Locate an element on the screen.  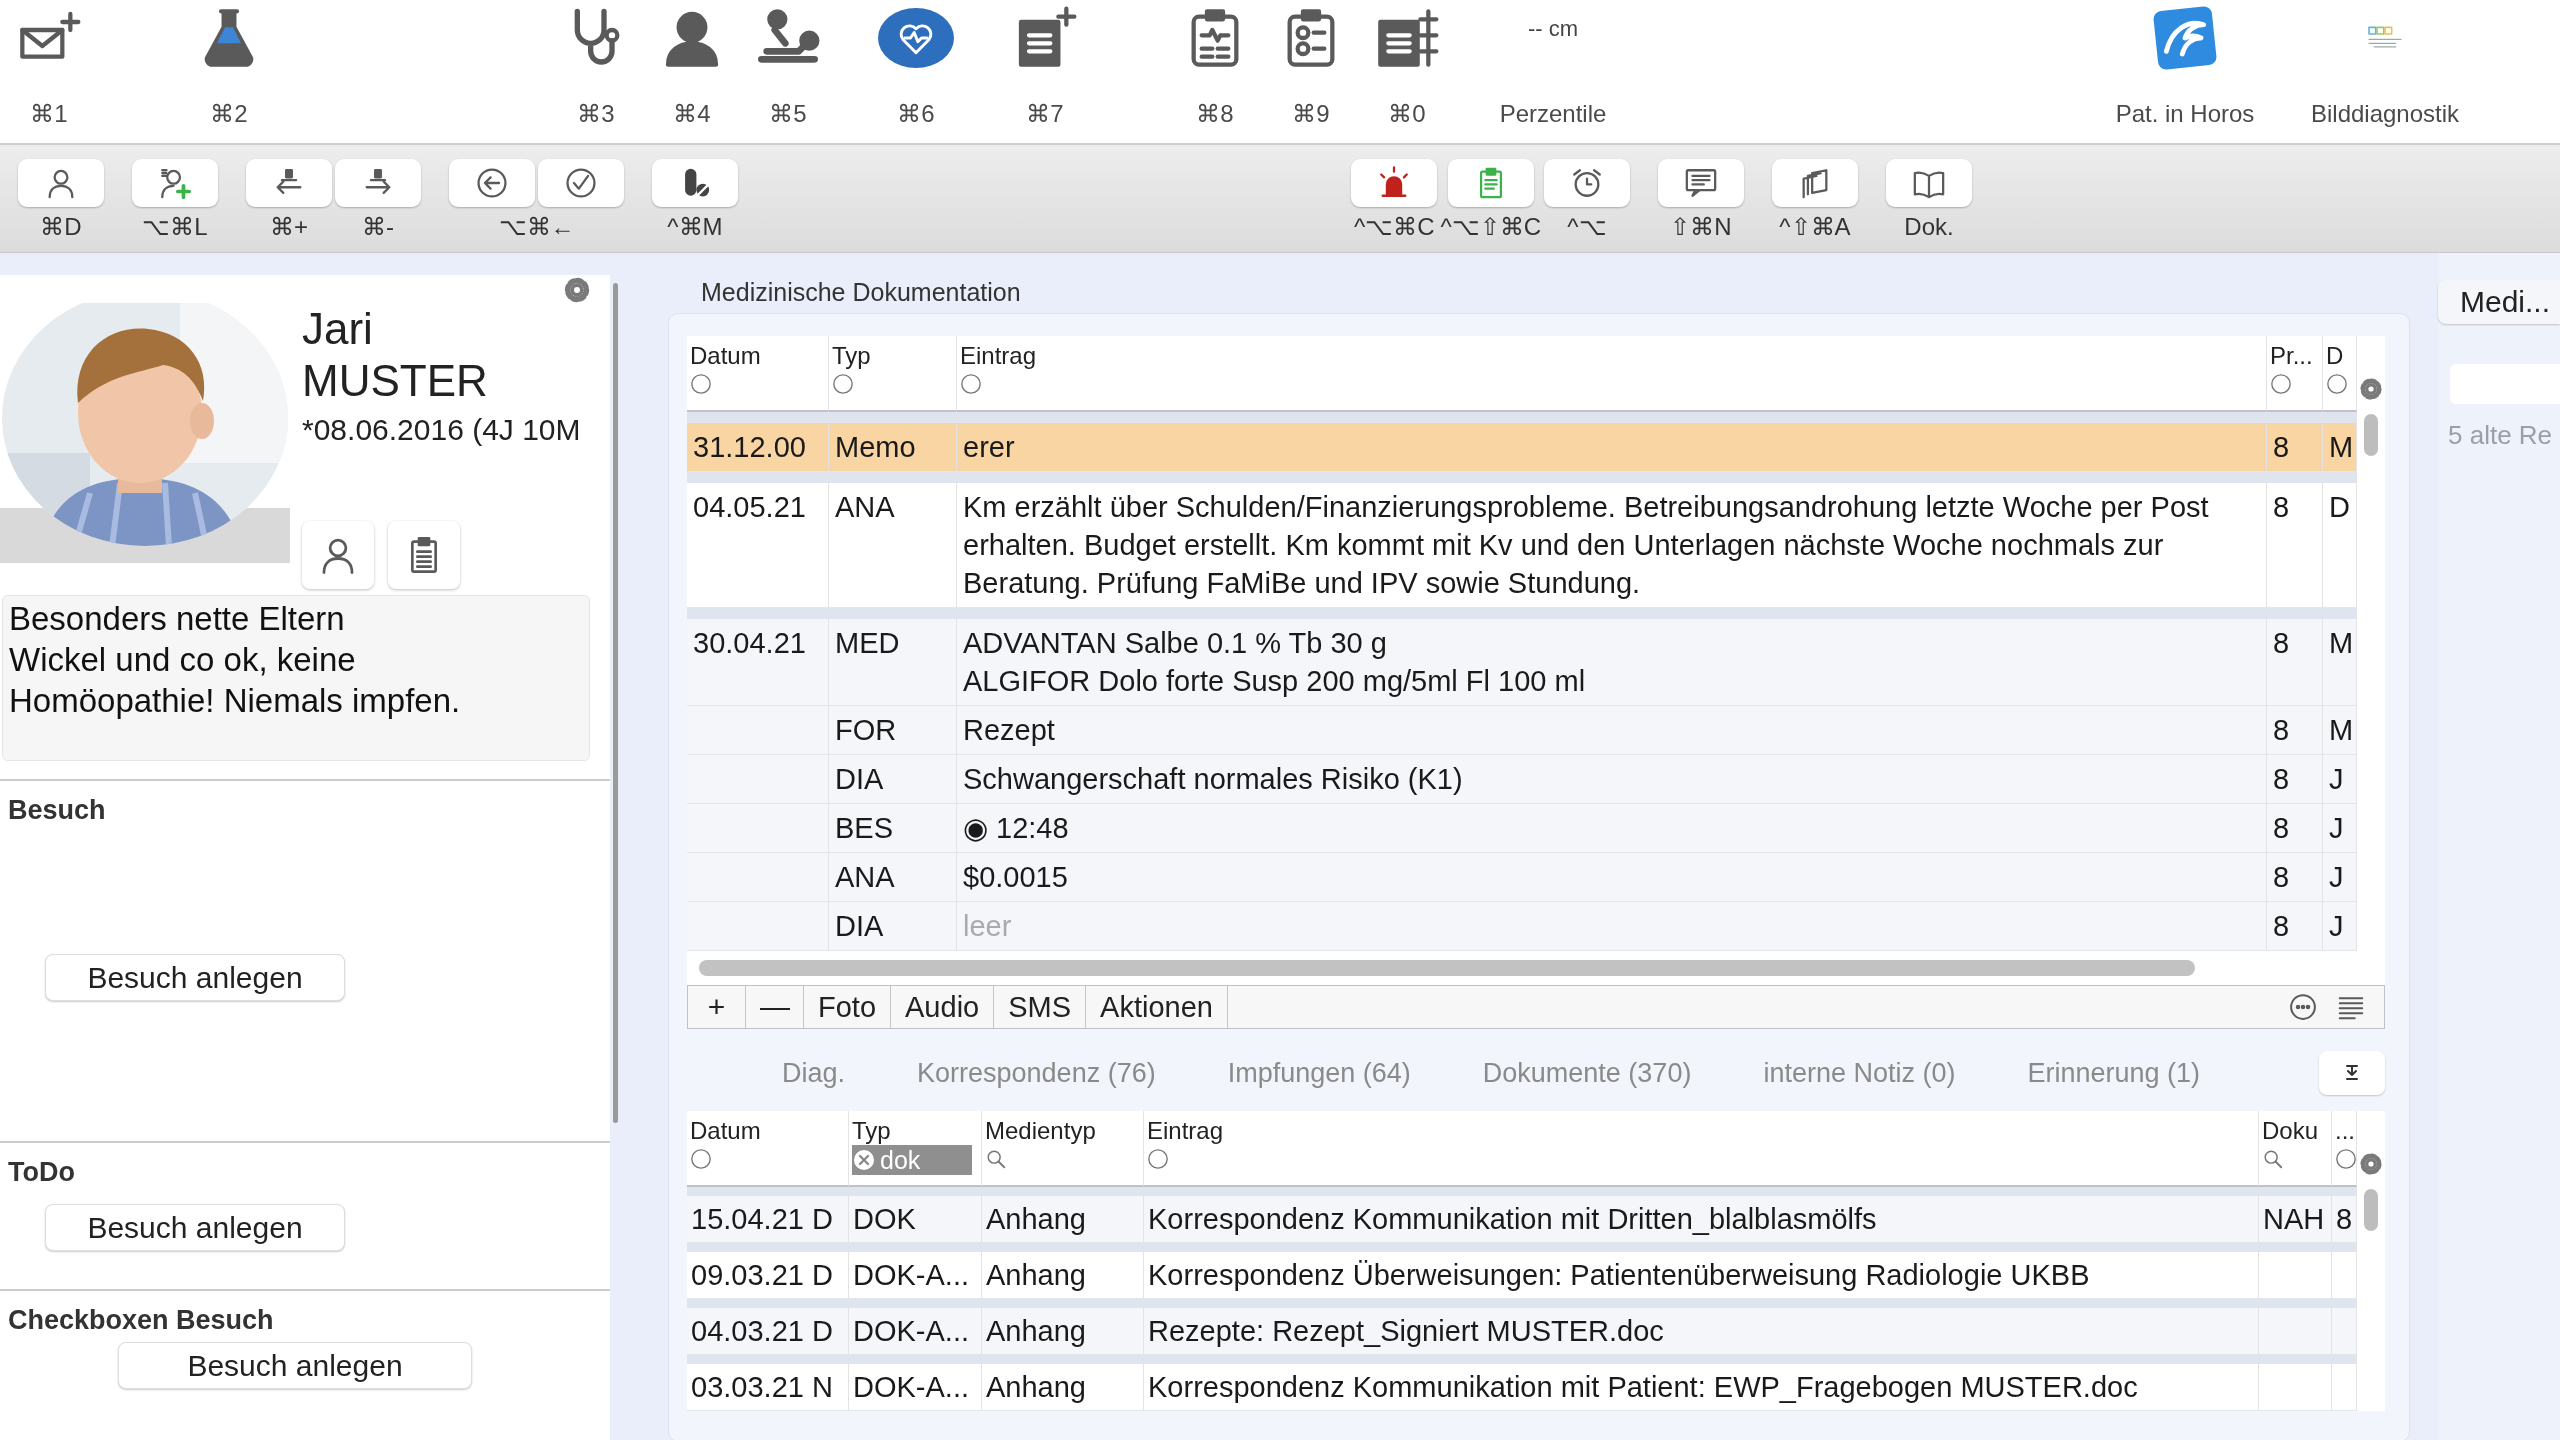
toolbar-button: ⌘7 is located at coordinates (1045, 69).